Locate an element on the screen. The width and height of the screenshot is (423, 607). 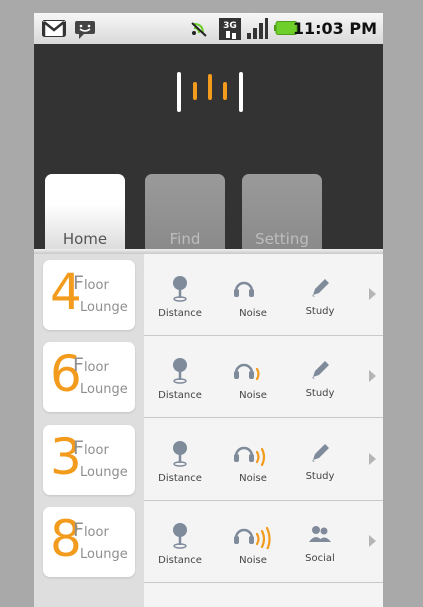
activity-feature: Social is located at coordinates (320, 543).